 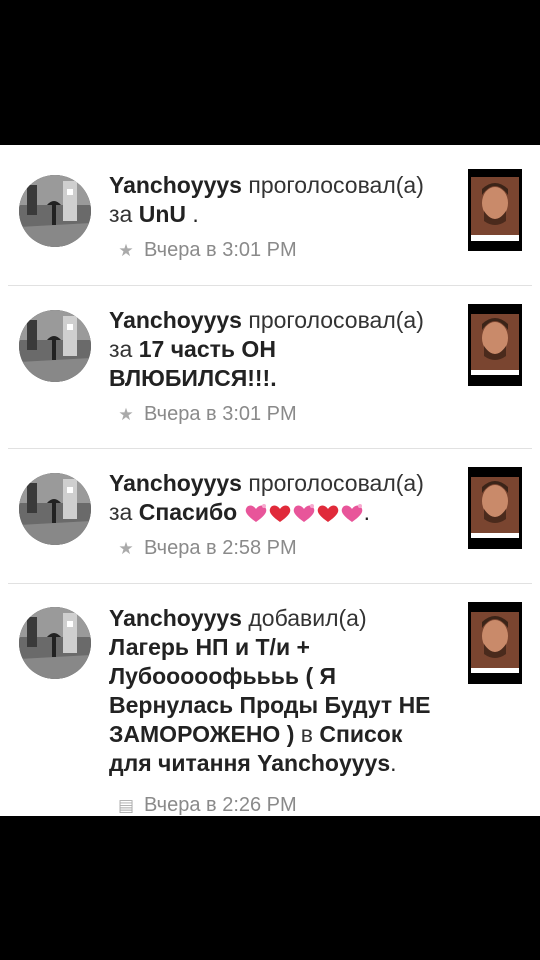 I want to click on timestamp-text: Вчера в 2:58 PM, so click(x=220, y=548).